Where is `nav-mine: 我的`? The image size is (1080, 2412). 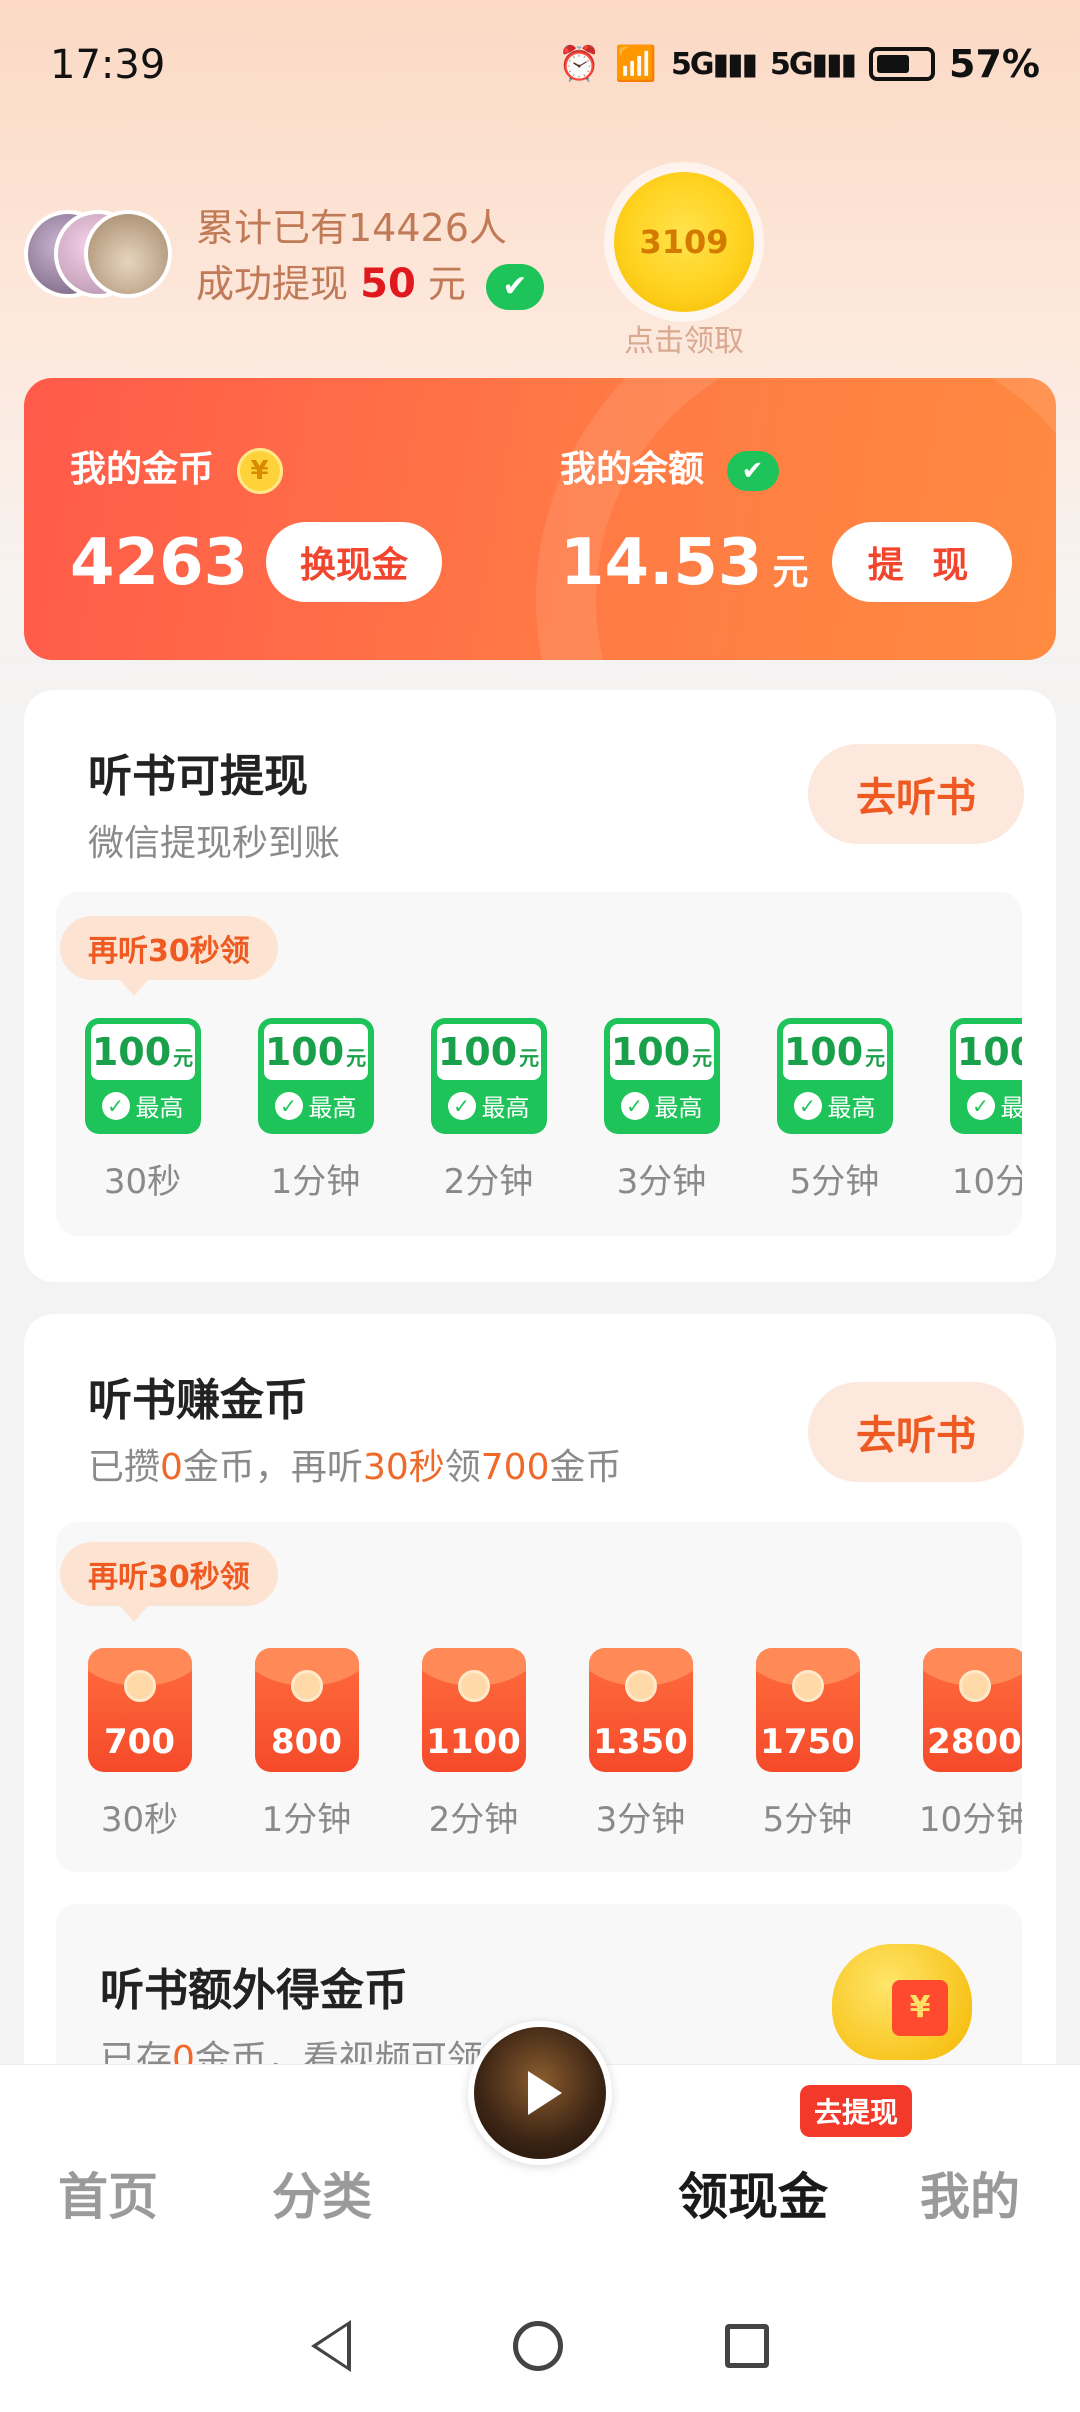 nav-mine: 我的 is located at coordinates (970, 2193).